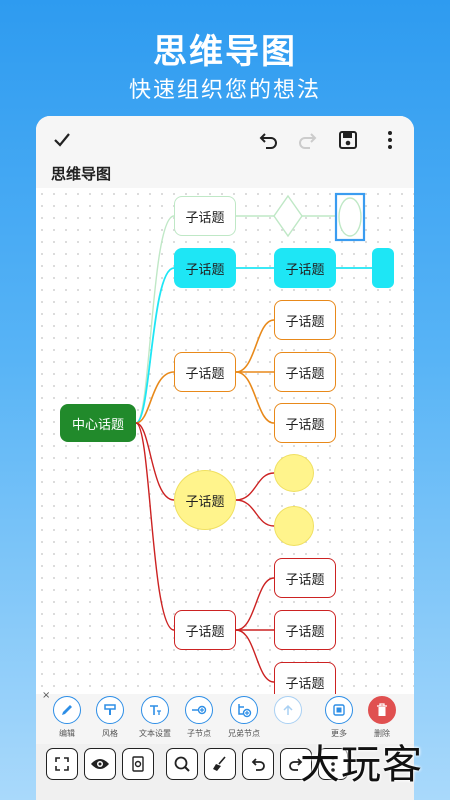  What do you see at coordinates (245, 711) in the screenshot?
I see `add-sibling-icon` at bounding box center [245, 711].